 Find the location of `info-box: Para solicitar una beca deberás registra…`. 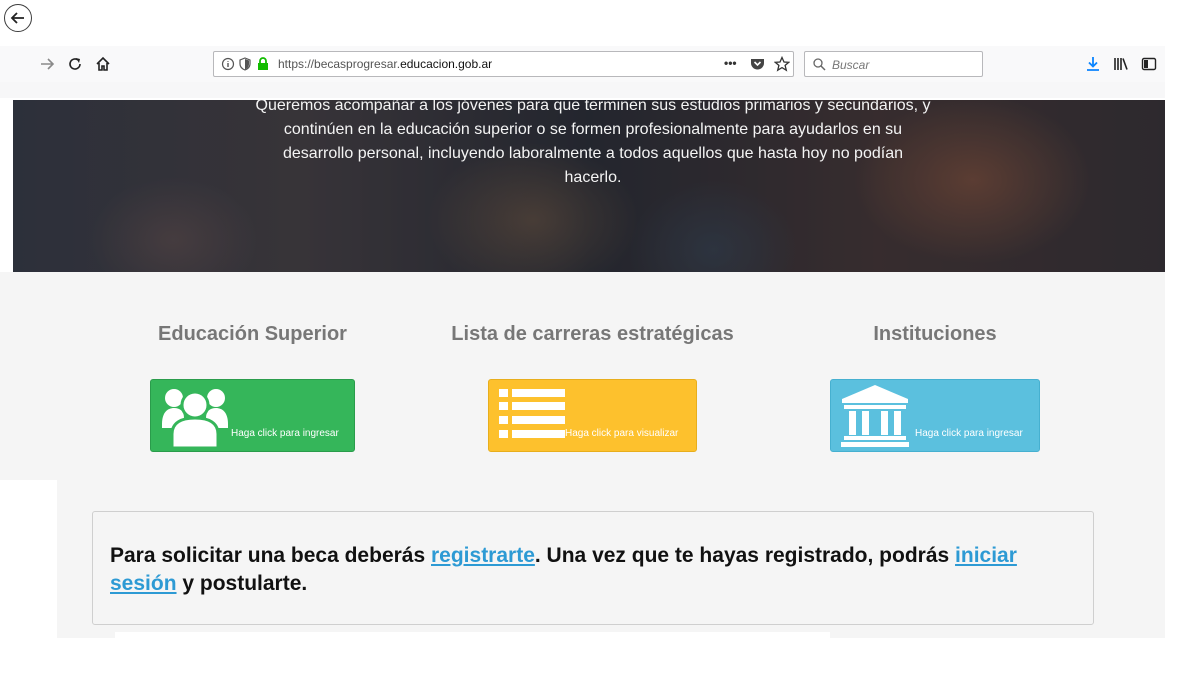

info-box: Para solicitar una beca deberás registra… is located at coordinates (593, 568).